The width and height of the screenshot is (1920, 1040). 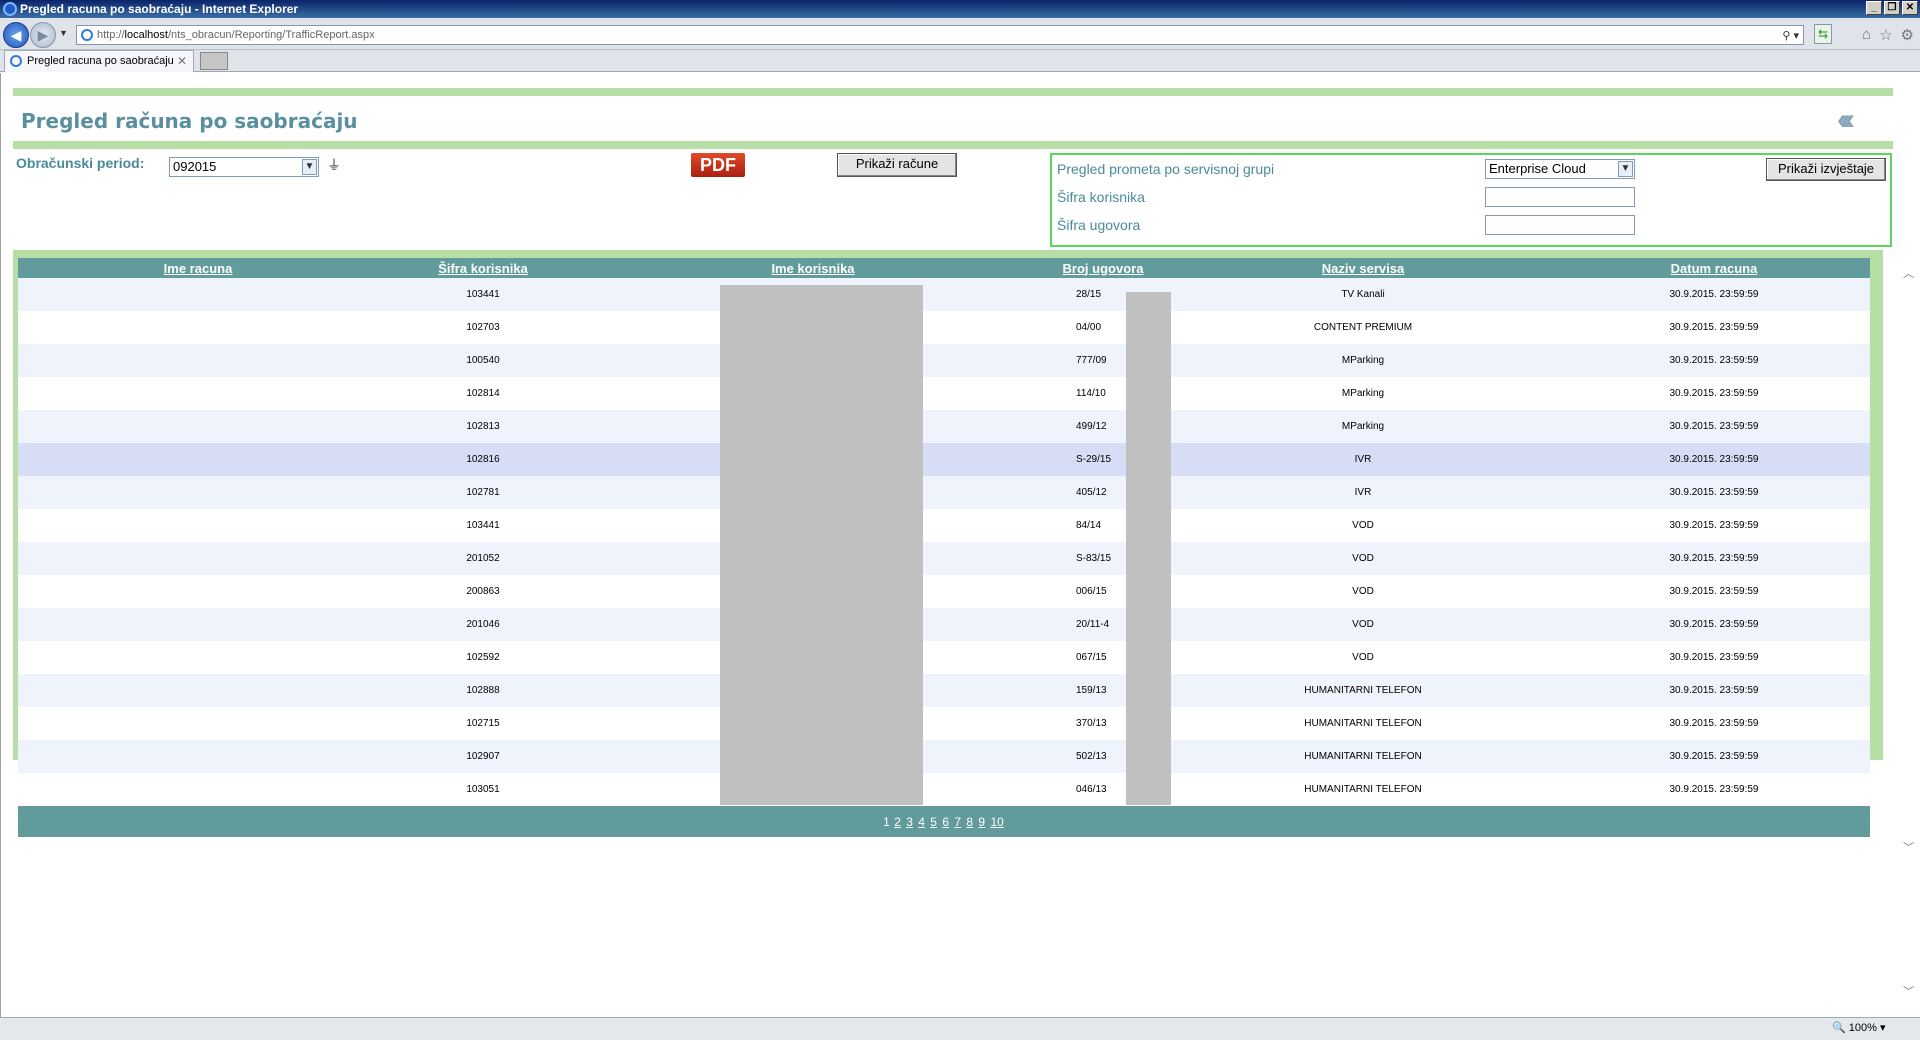 What do you see at coordinates (944, 657) in the screenshot?
I see `table-row: 102592 067/15 VOD 30.9.2015. 23:59:59` at bounding box center [944, 657].